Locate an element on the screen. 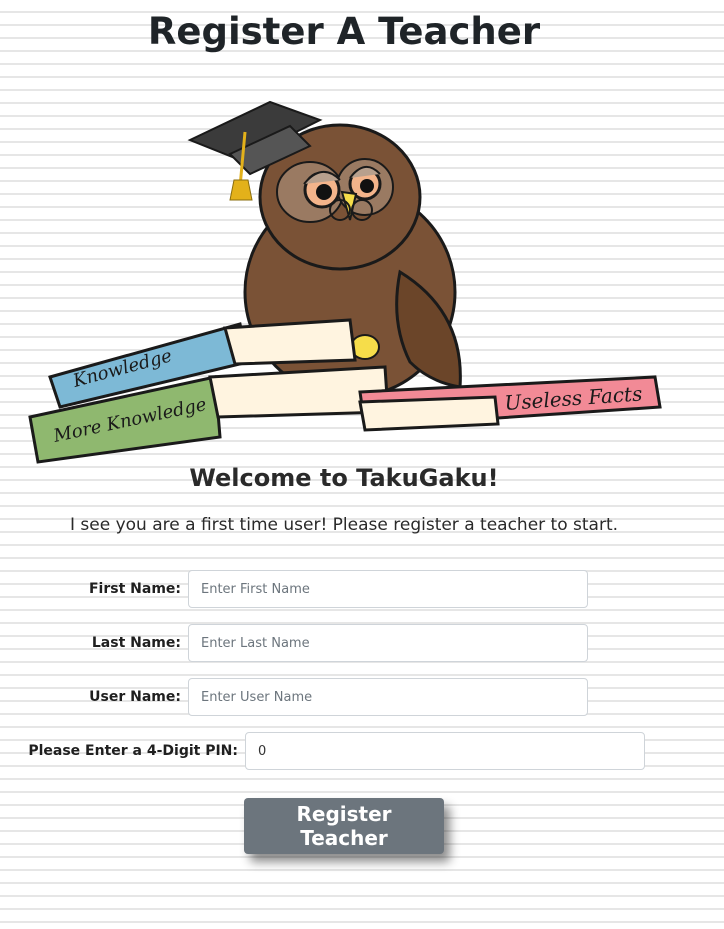  user-name-label: User Name: is located at coordinates (135, 697).